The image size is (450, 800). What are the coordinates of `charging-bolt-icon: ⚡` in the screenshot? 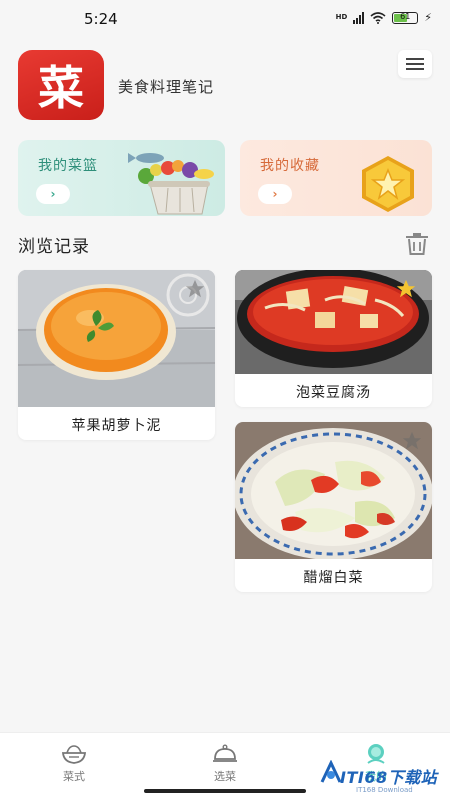 It's located at (428, 17).